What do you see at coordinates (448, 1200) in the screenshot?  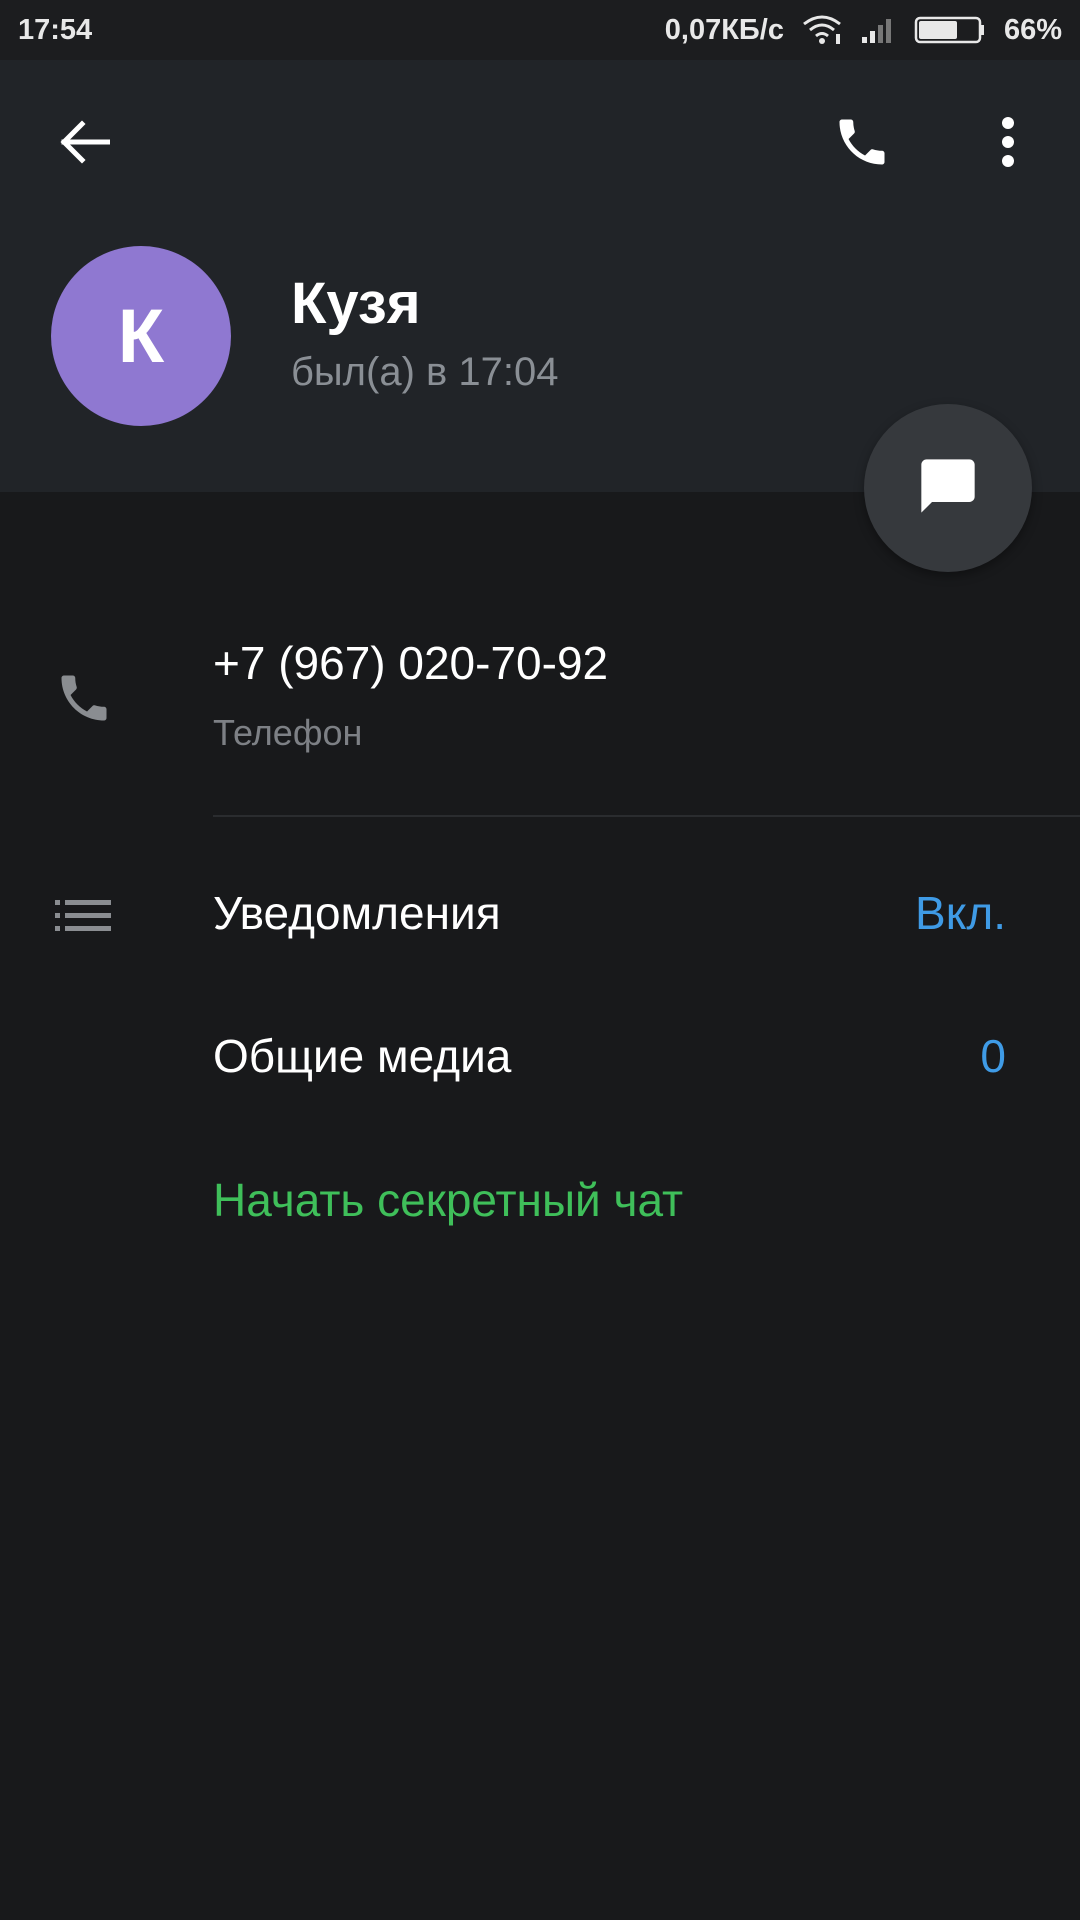 I see `start-secret-chat-label: Начать секретный чат` at bounding box center [448, 1200].